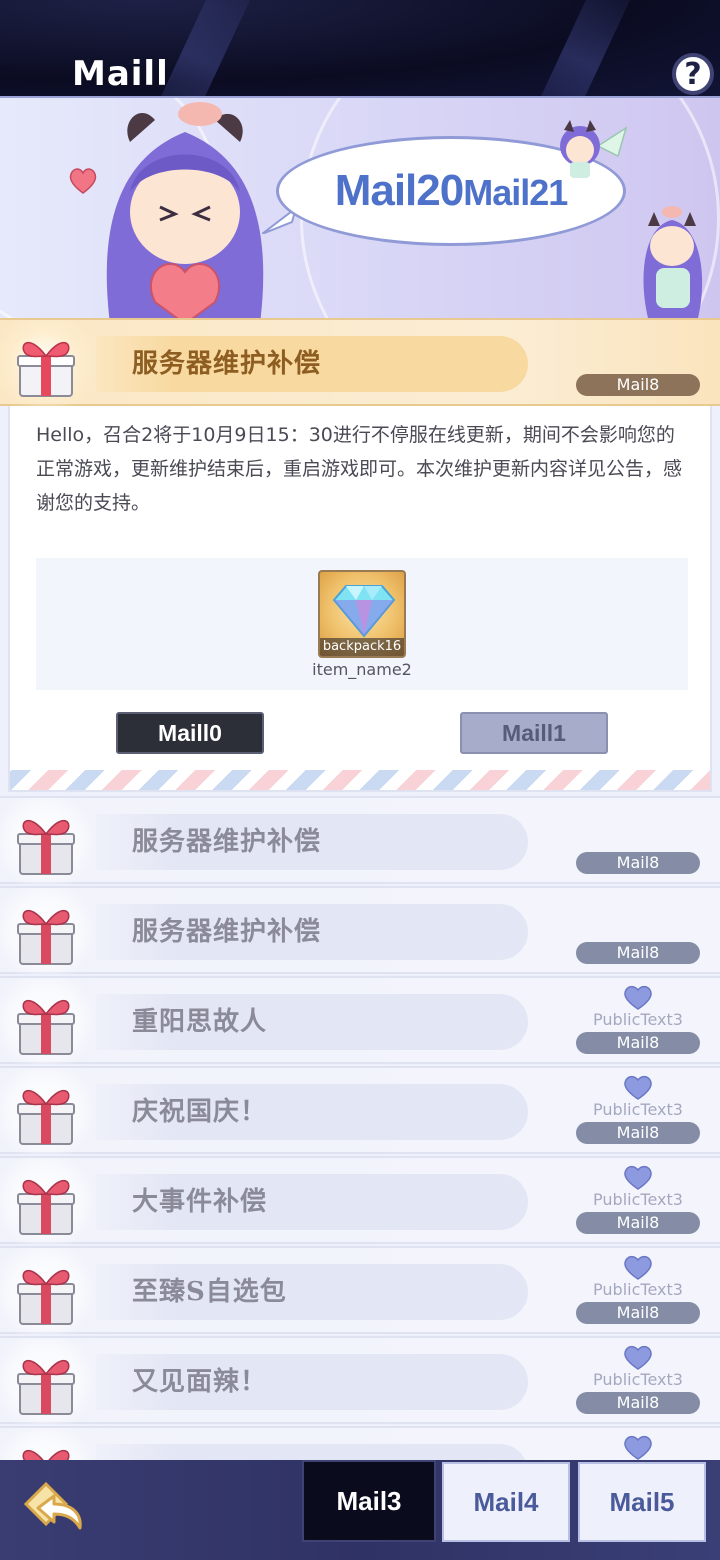 Image resolution: width=720 pixels, height=1560 pixels. I want to click on attachment-item: backpack16, so click(362, 614).